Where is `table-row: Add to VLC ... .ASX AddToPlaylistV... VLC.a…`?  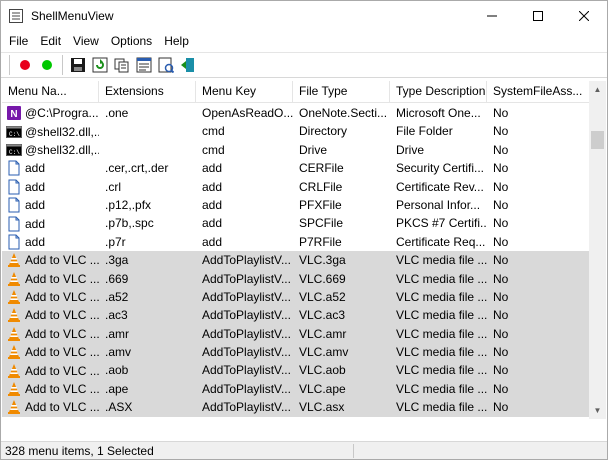
table-row: Add to VLC ... .ASX AddToPlaylistV... VLC.a… is located at coordinates (296, 407).